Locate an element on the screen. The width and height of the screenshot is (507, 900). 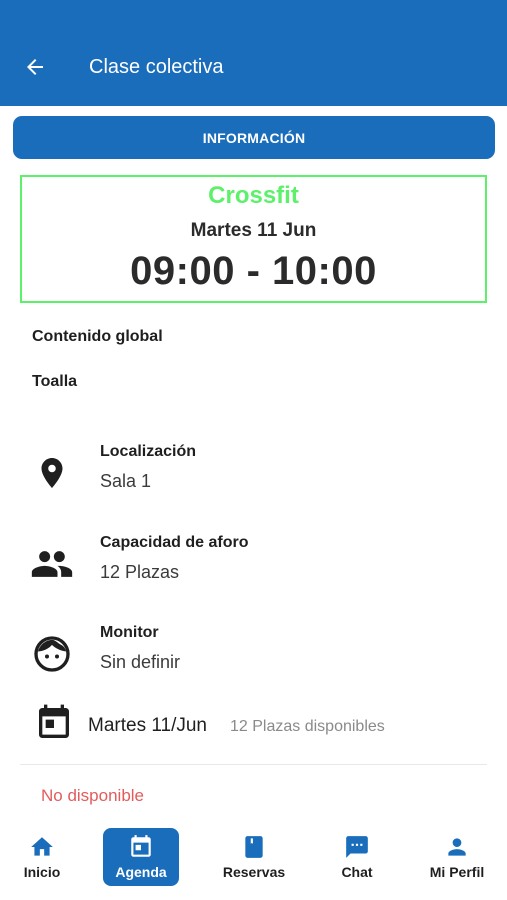
detail-title: Monitor is located at coordinates (129, 632).